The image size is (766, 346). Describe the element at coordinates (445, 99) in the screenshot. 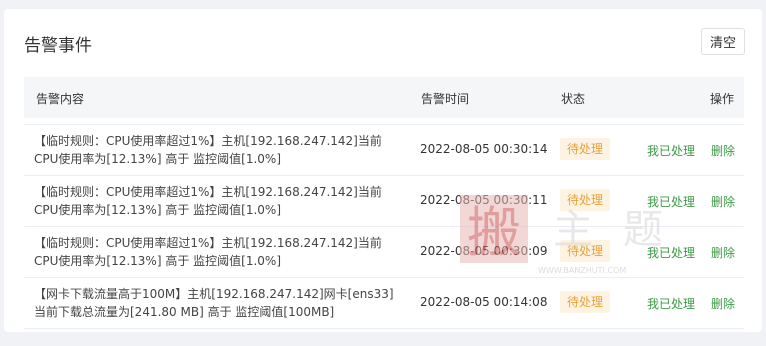

I see `header-time: 告警时间` at that location.